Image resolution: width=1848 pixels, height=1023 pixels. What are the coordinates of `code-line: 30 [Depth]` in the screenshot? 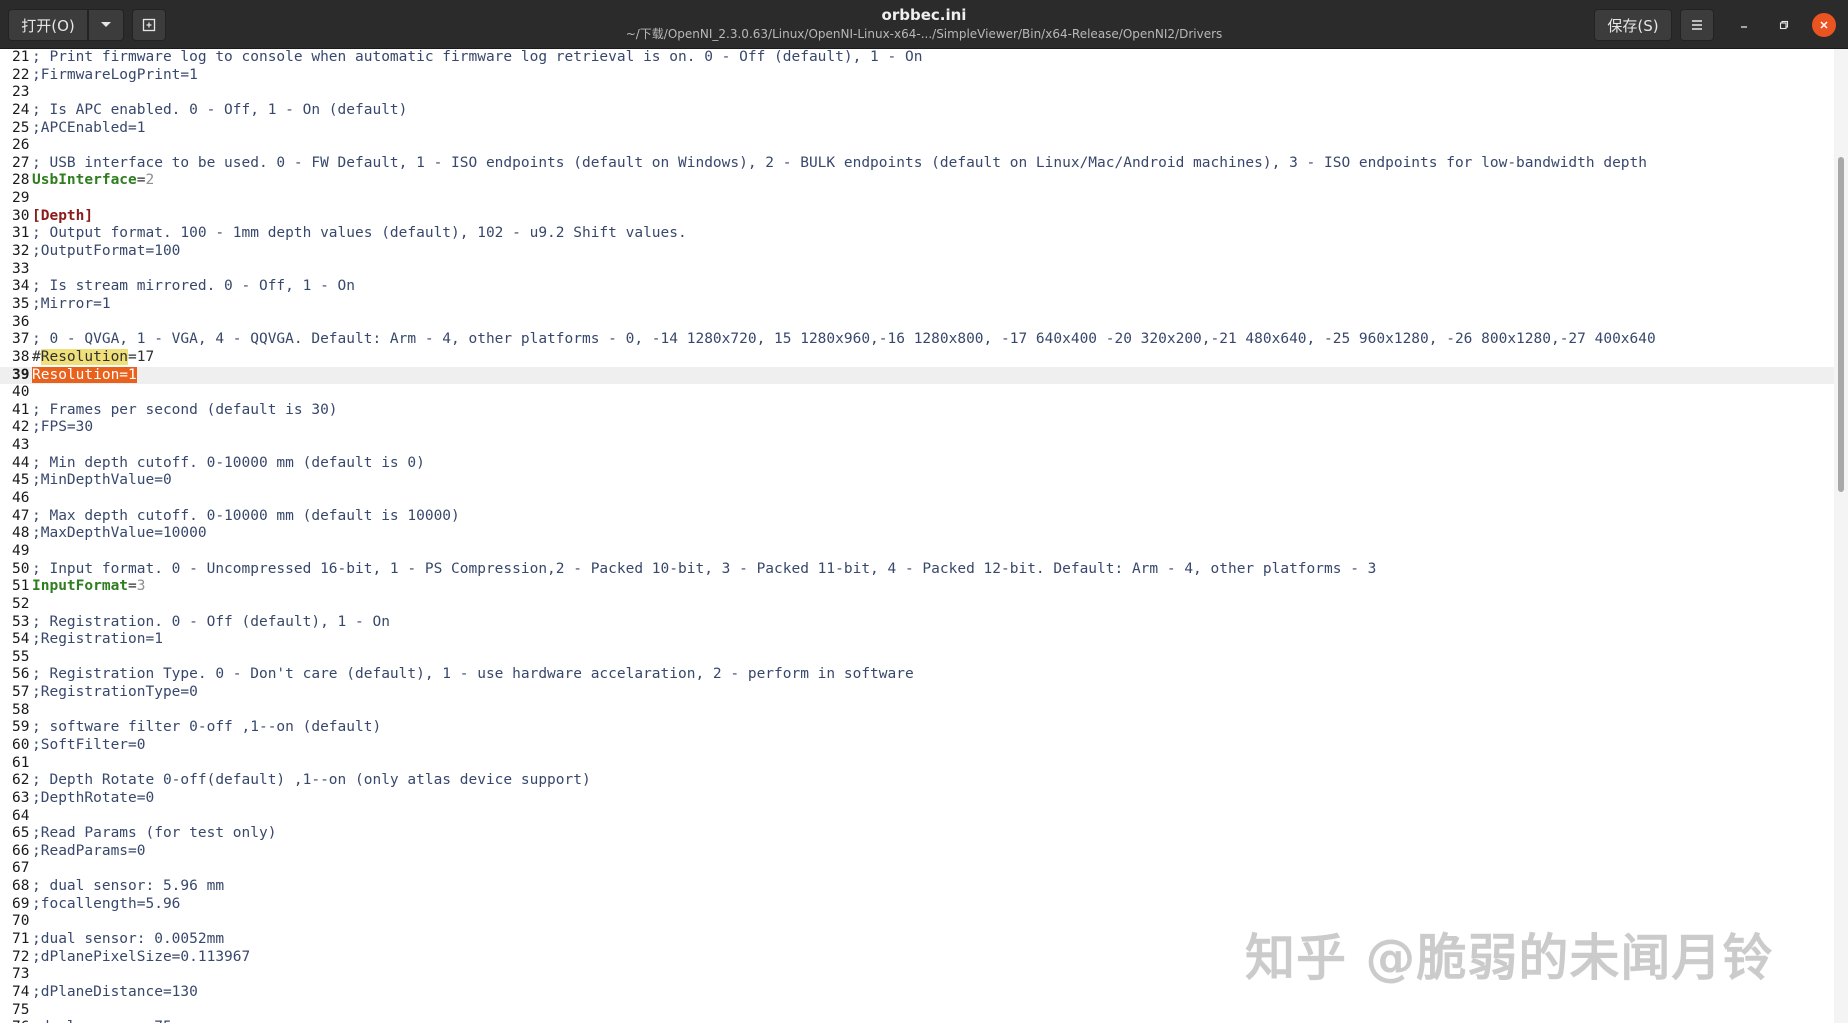 It's located at (917, 217).